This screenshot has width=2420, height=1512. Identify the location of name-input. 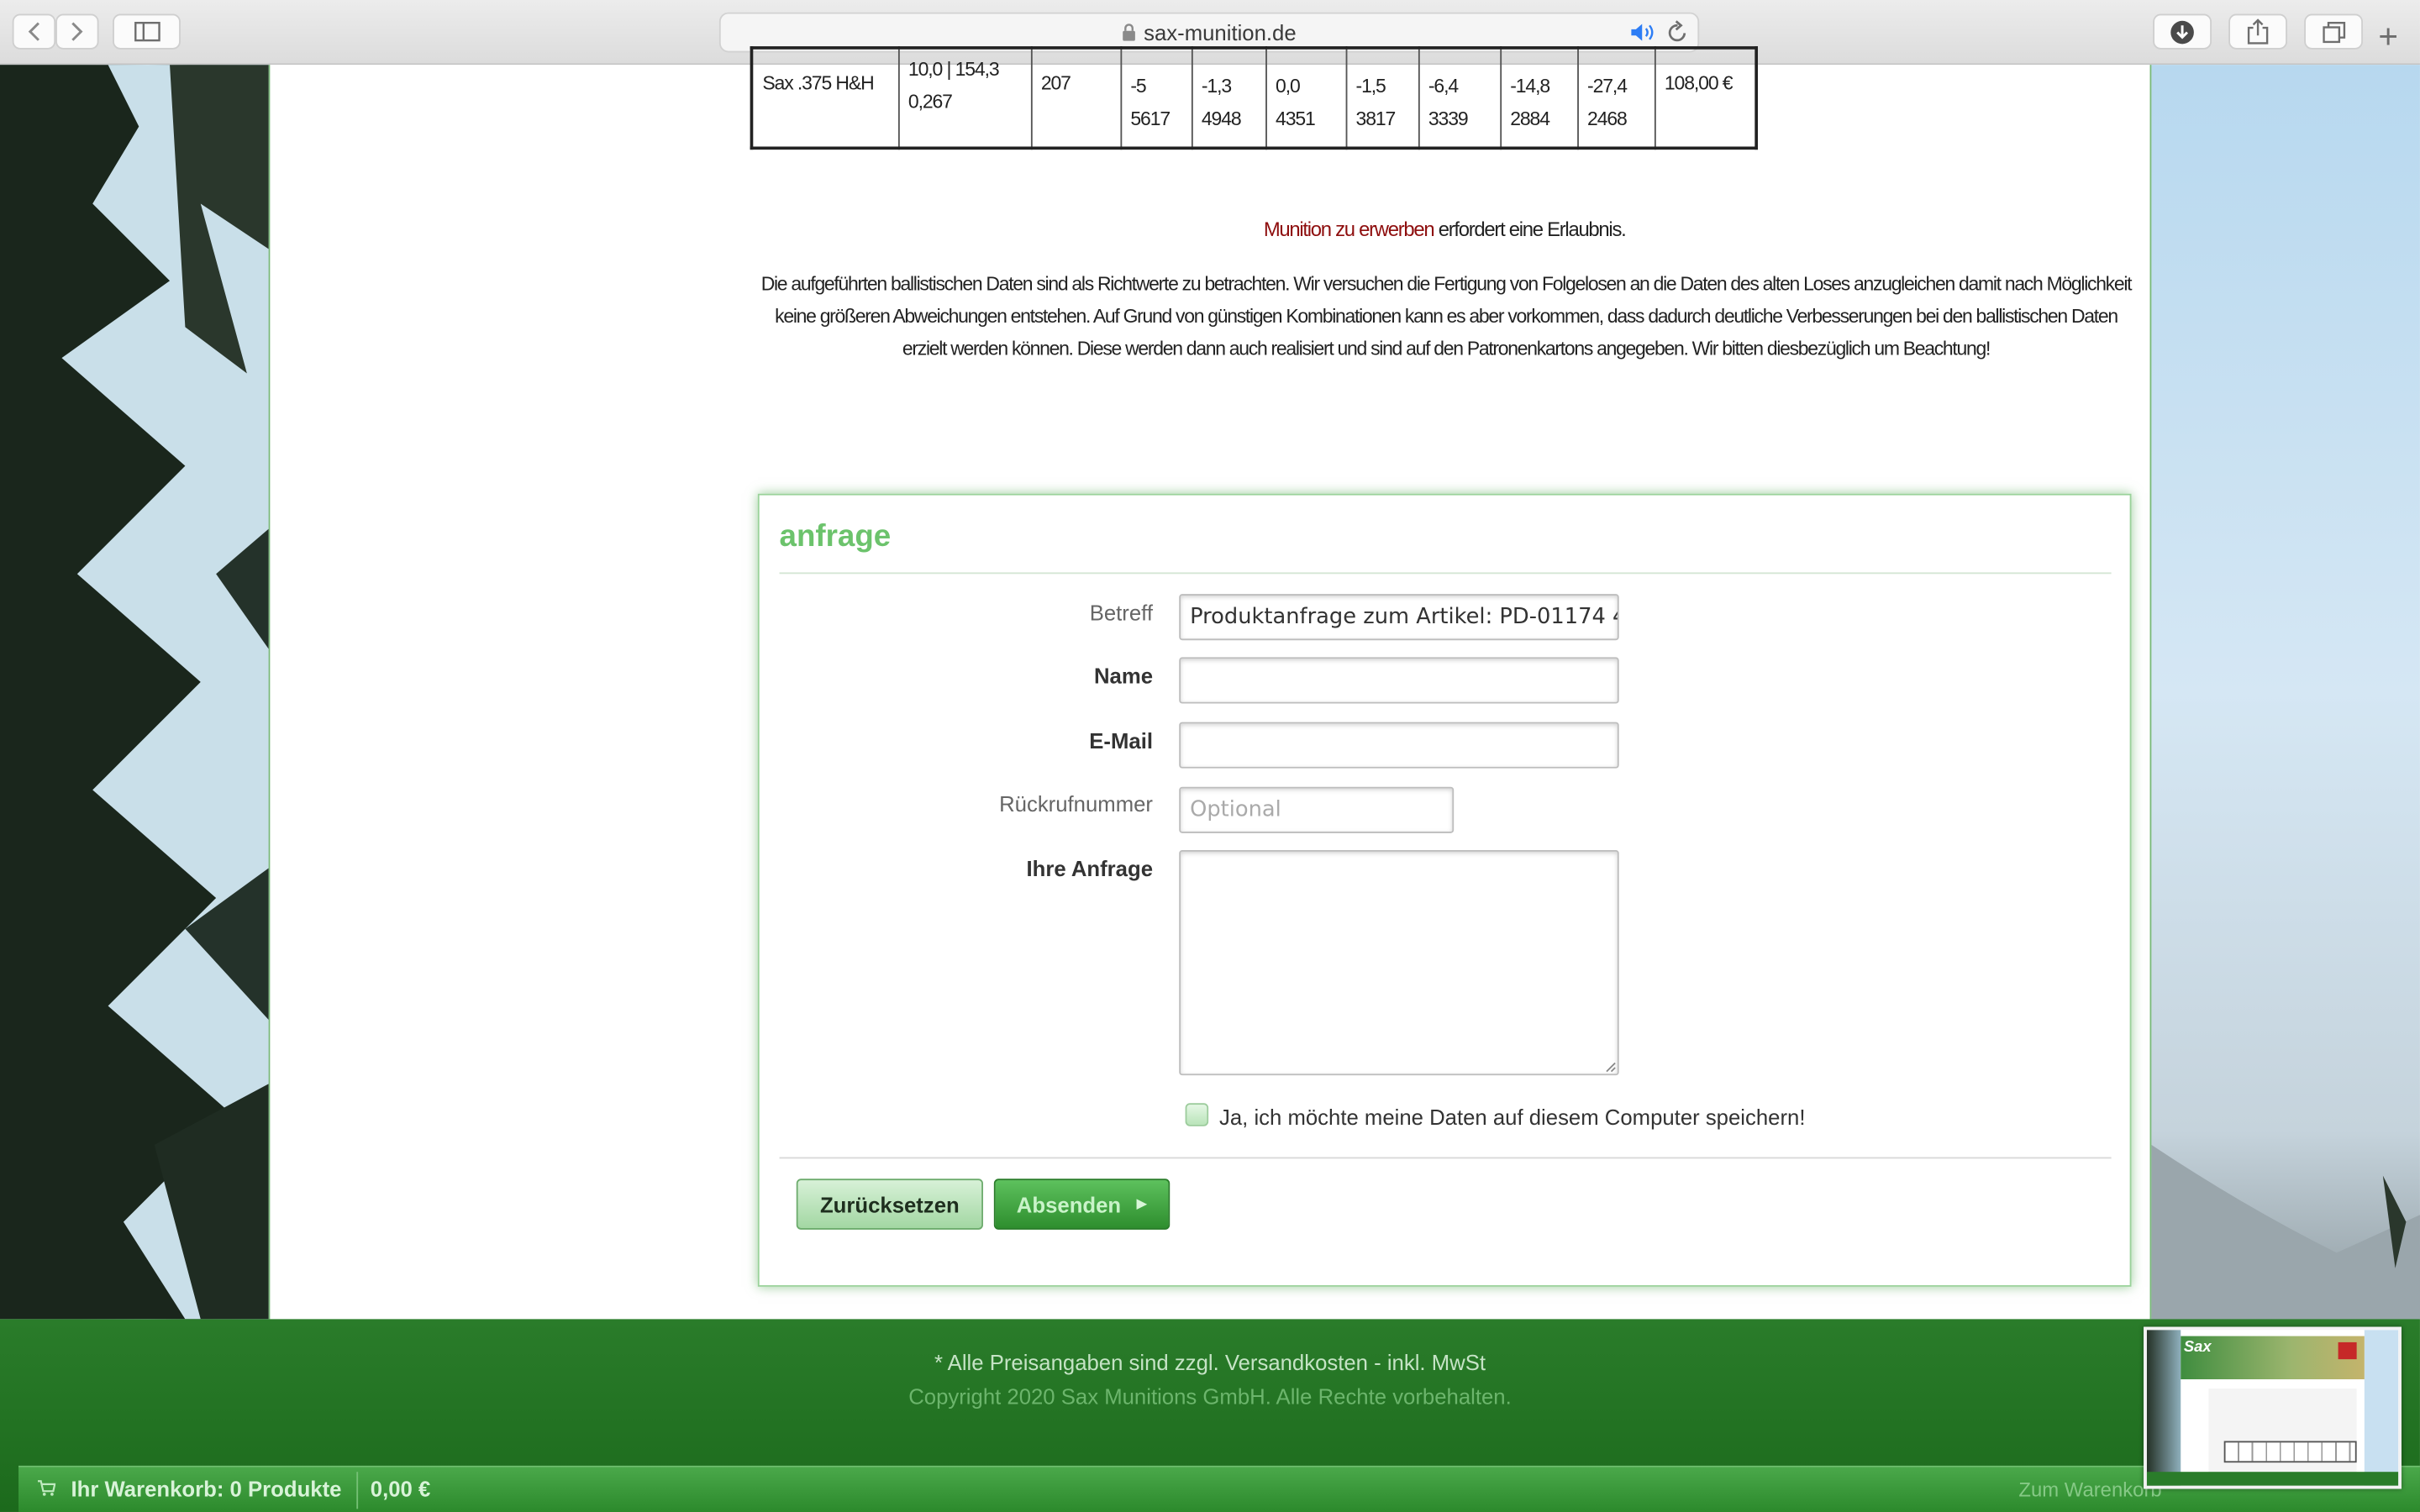
(1399, 680).